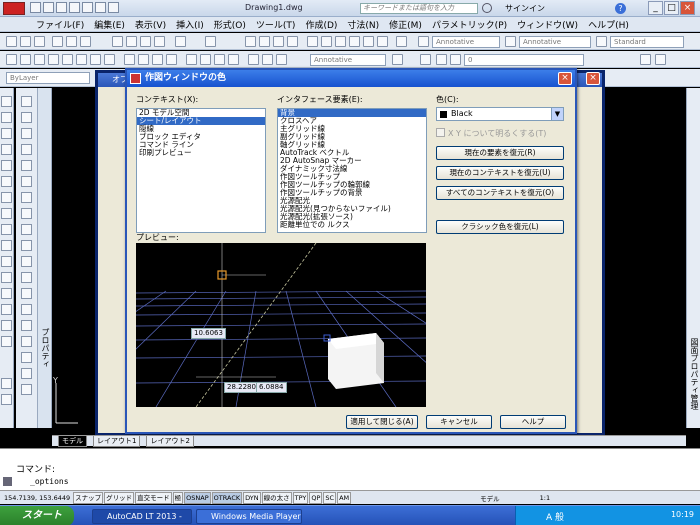 The width and height of the screenshot is (700, 525). Describe the element at coordinates (170, 441) in the screenshot. I see `tab-layout2: レイアウト2` at that location.